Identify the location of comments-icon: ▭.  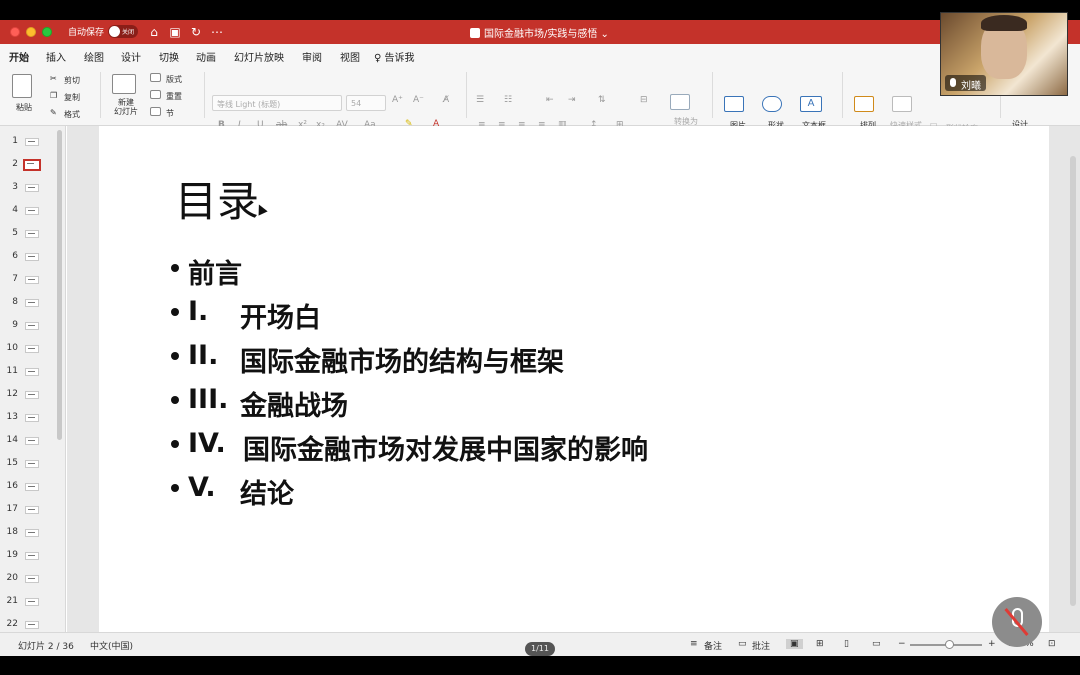
(742, 644).